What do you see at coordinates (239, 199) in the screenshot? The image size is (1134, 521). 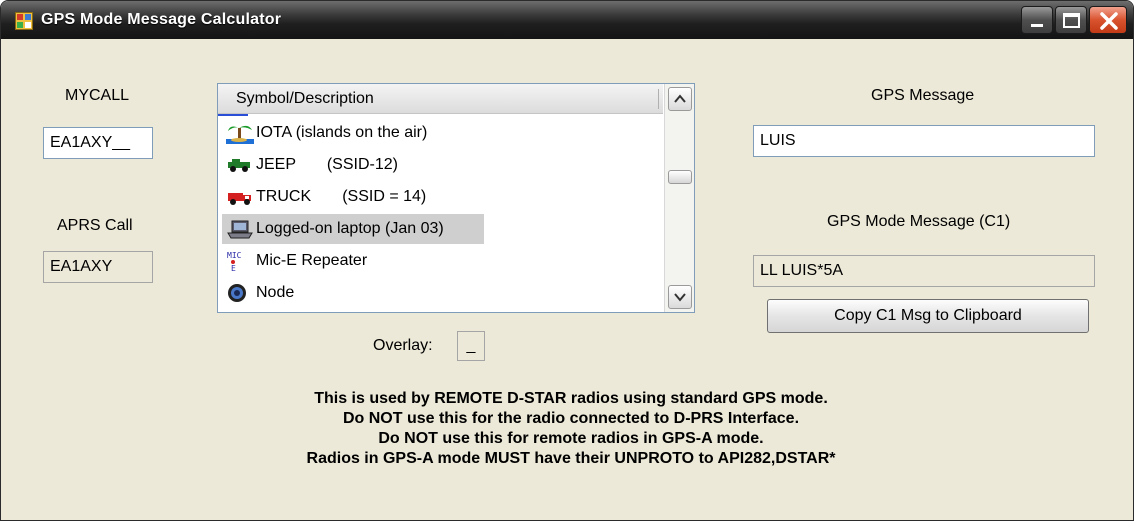 I see `truck-icon` at bounding box center [239, 199].